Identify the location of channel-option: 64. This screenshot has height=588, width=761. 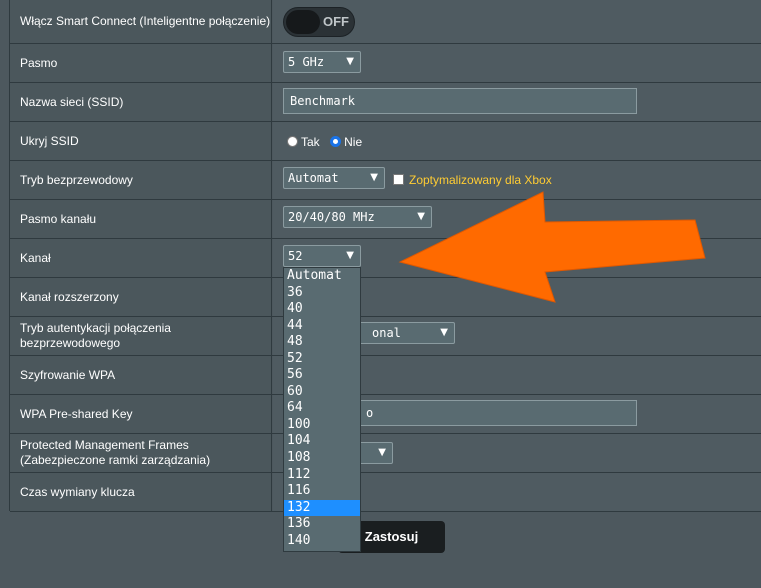
(322, 408).